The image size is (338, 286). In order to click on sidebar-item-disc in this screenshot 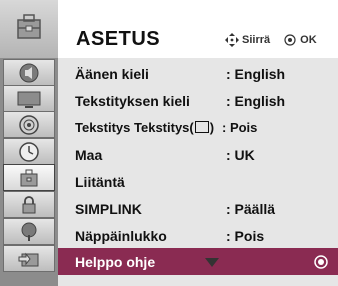, I will do `click(29, 124)`.